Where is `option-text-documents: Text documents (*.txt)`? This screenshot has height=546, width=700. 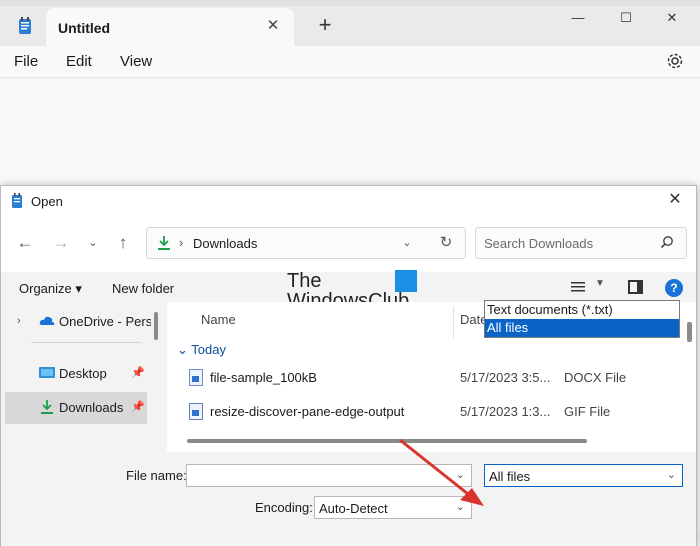 option-text-documents: Text documents (*.txt) is located at coordinates (582, 310).